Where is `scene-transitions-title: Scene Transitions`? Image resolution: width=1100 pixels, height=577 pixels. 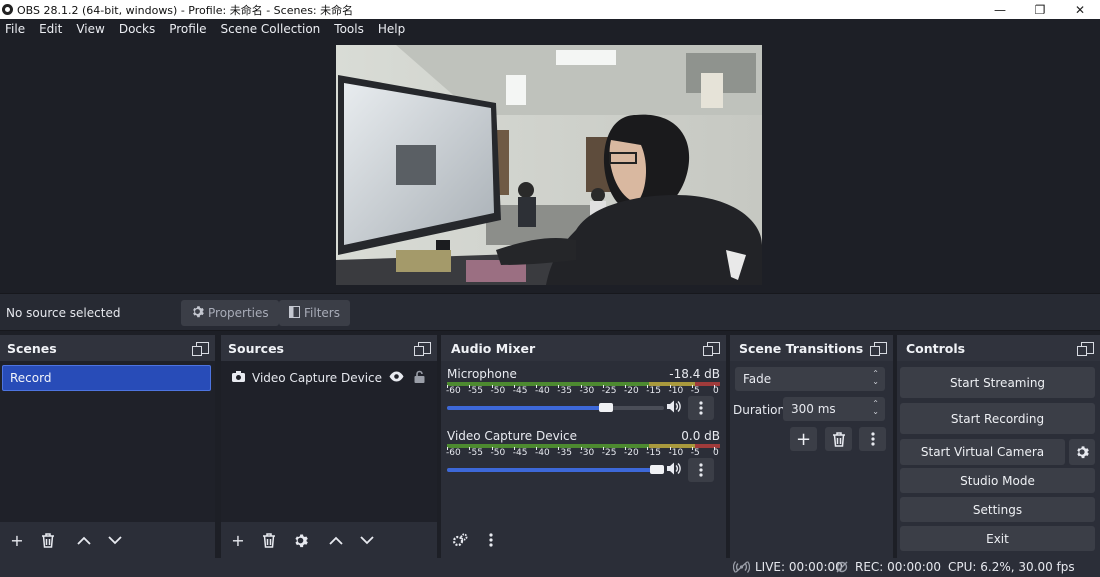 scene-transitions-title: Scene Transitions is located at coordinates (801, 348).